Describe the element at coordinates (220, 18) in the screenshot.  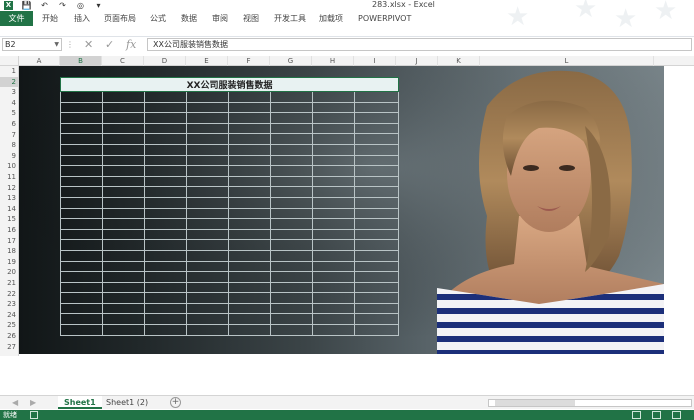
I see `ribbon-tab-6: 审阅` at that location.